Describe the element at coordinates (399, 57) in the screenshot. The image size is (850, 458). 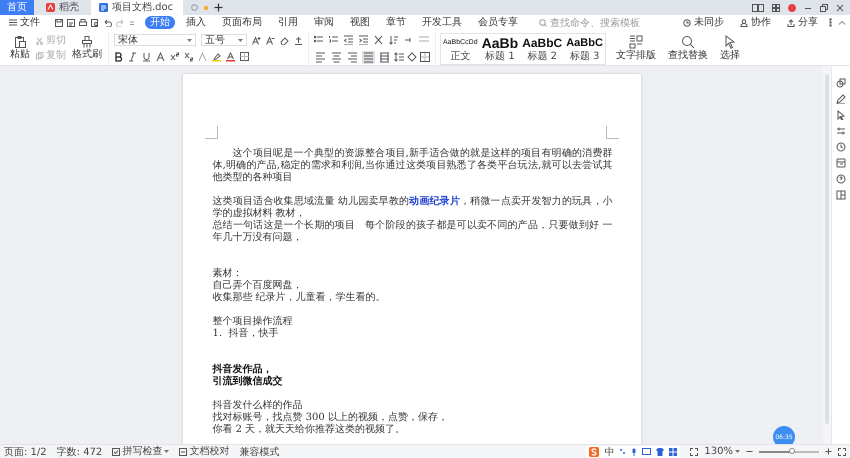
I see `line-spacing-icon` at that location.